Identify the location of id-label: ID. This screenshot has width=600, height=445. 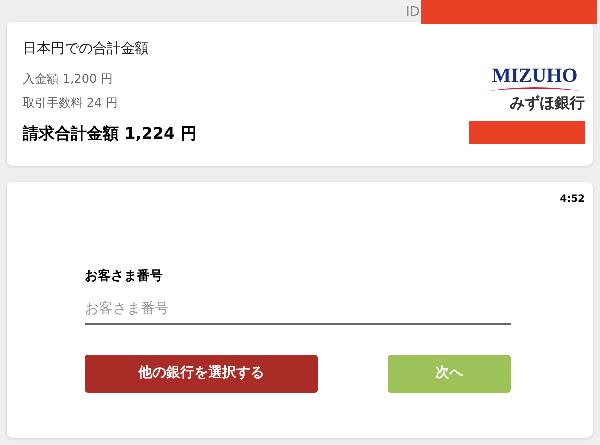
(413, 13).